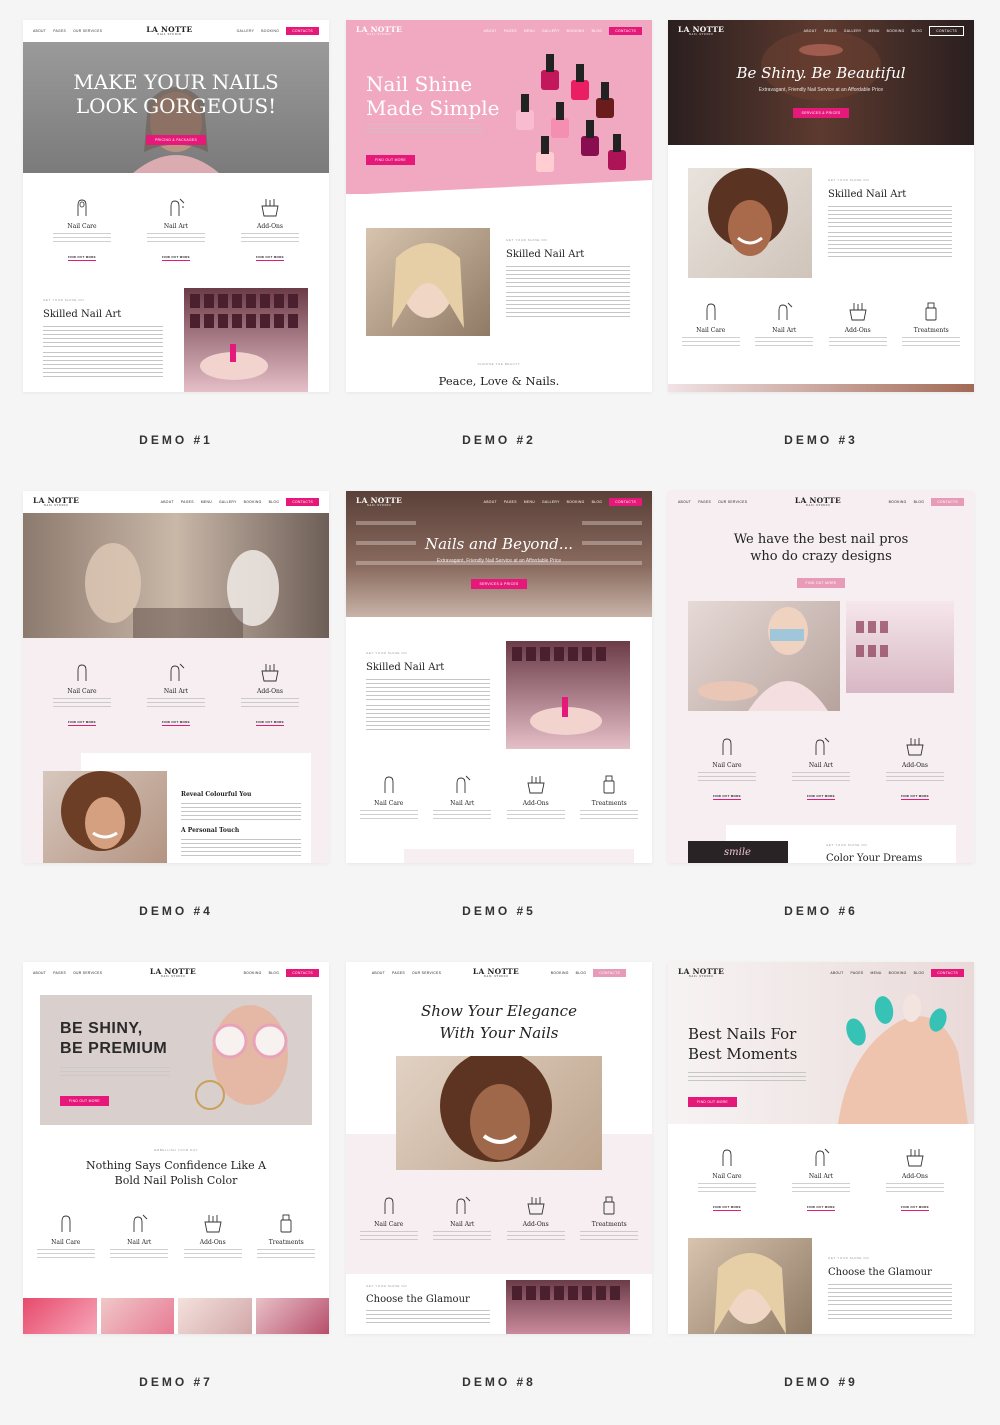 The width and height of the screenshot is (1000, 1425). I want to click on hero-title-line-1: We have the best nail pros, so click(821, 539).